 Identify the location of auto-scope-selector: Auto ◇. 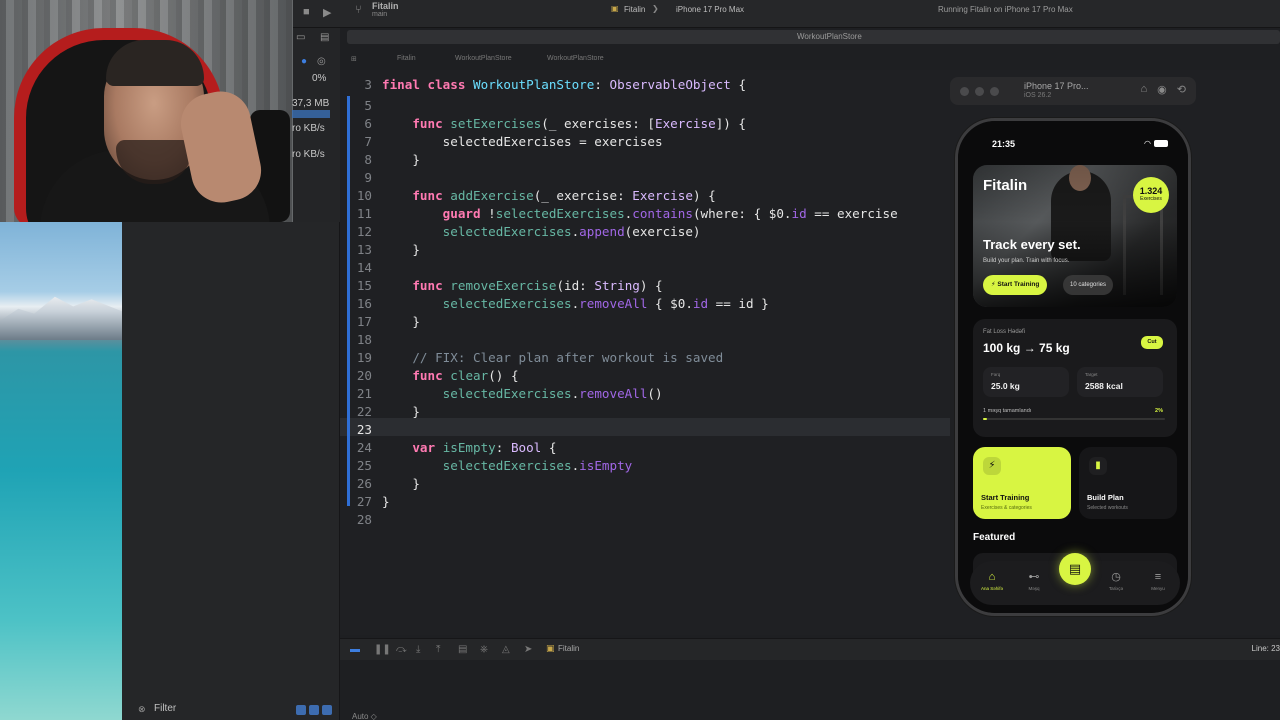
(364, 716).